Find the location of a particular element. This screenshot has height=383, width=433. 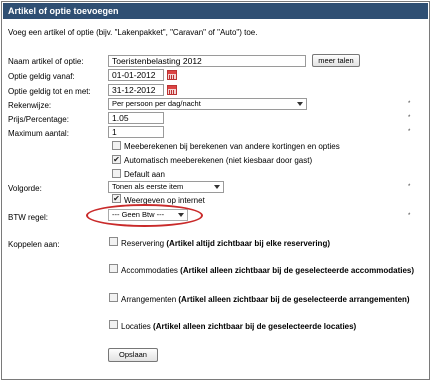

order-label: Volgorde: is located at coordinates (25, 188).